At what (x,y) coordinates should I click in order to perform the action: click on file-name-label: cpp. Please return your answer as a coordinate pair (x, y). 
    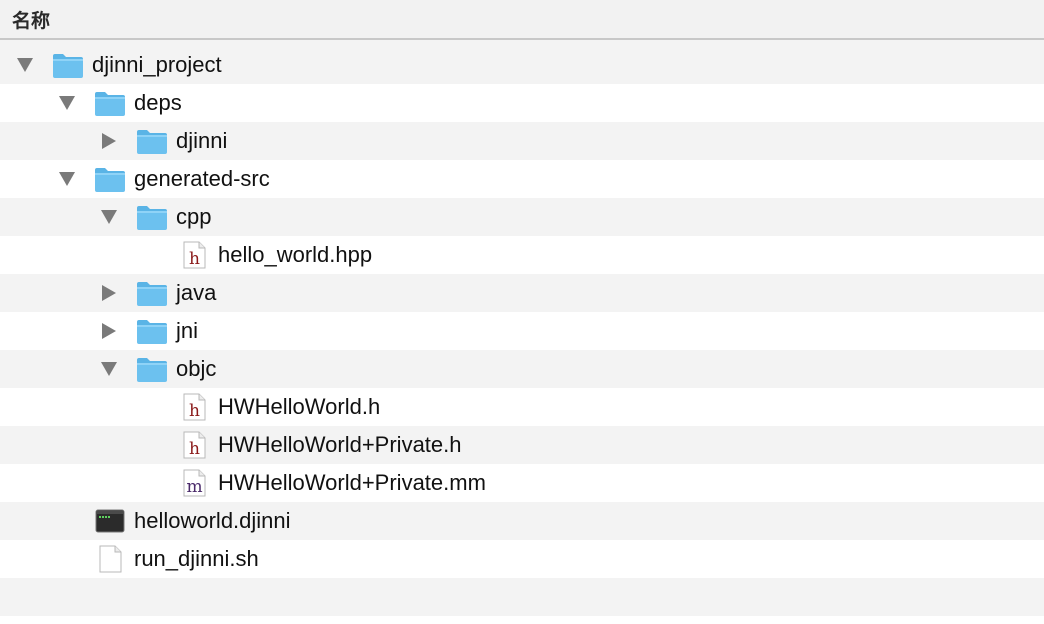
    Looking at the image, I should click on (194, 216).